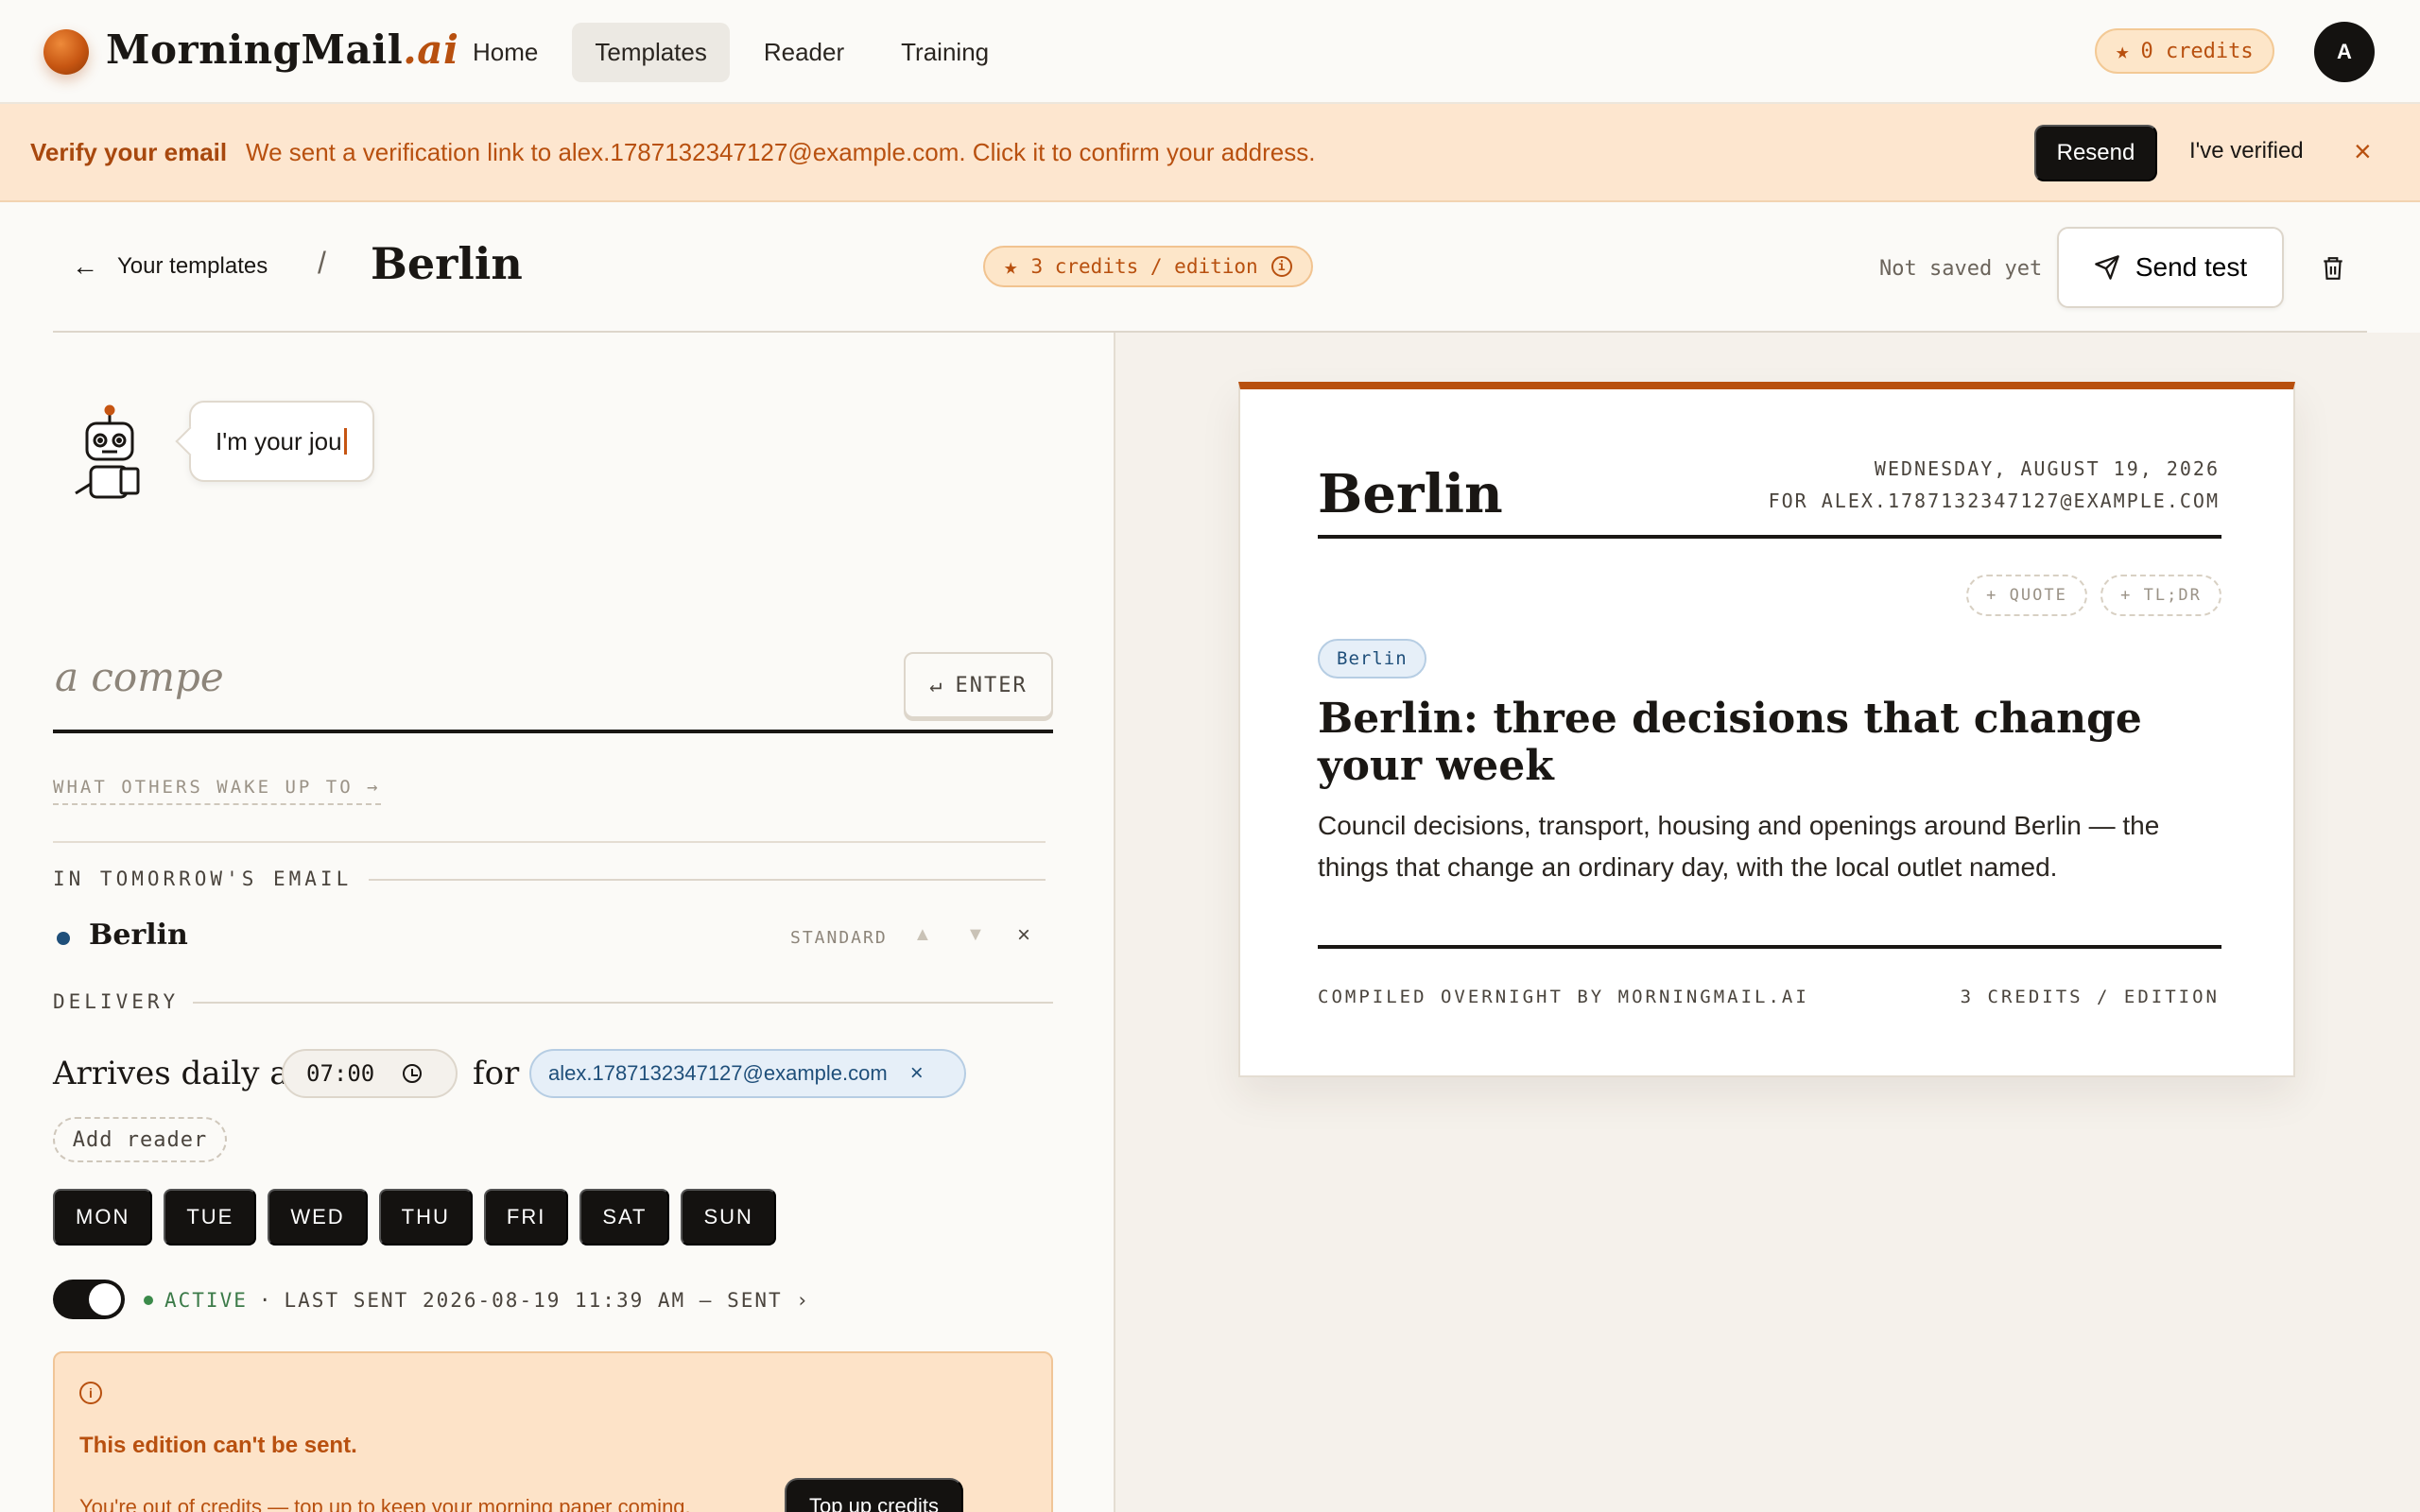  I want to click on main-nav: Home Templates Reader Training, so click(730, 52).